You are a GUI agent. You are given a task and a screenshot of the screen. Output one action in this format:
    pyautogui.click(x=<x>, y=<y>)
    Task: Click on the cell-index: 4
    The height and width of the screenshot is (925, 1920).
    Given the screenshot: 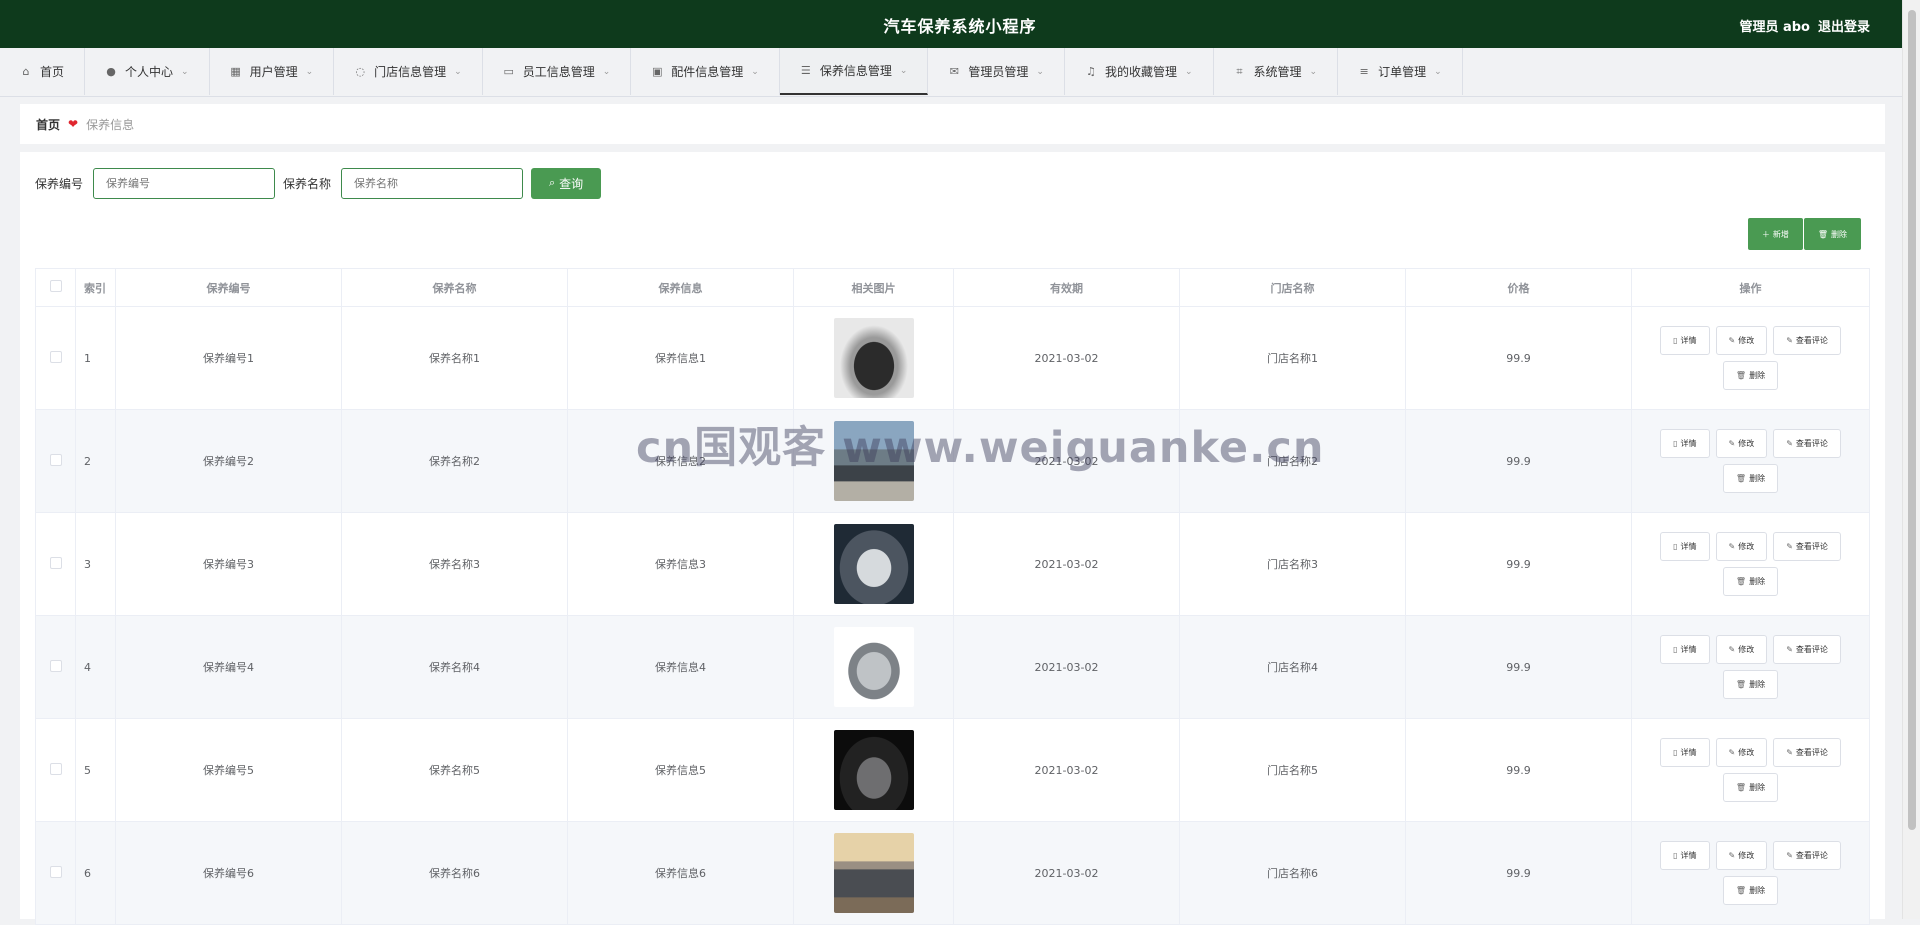 What is the action you would take?
    pyautogui.click(x=95, y=667)
    